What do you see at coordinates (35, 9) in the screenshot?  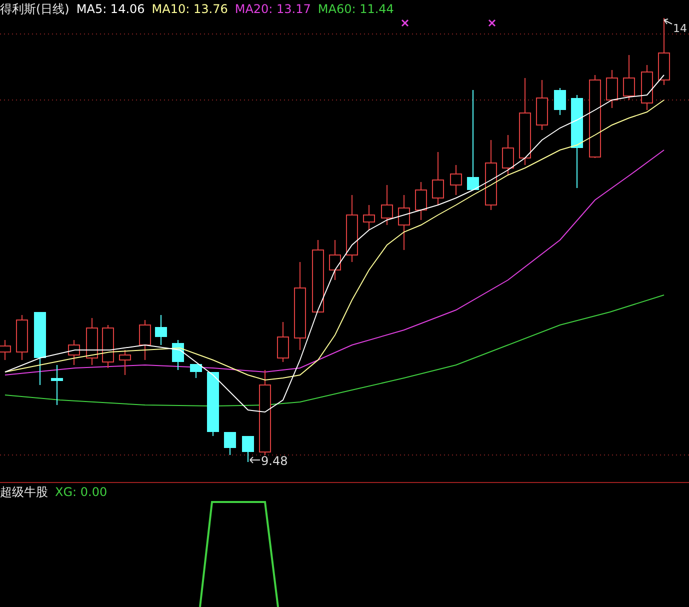 I see `chart-title: 得利斯(日线)` at bounding box center [35, 9].